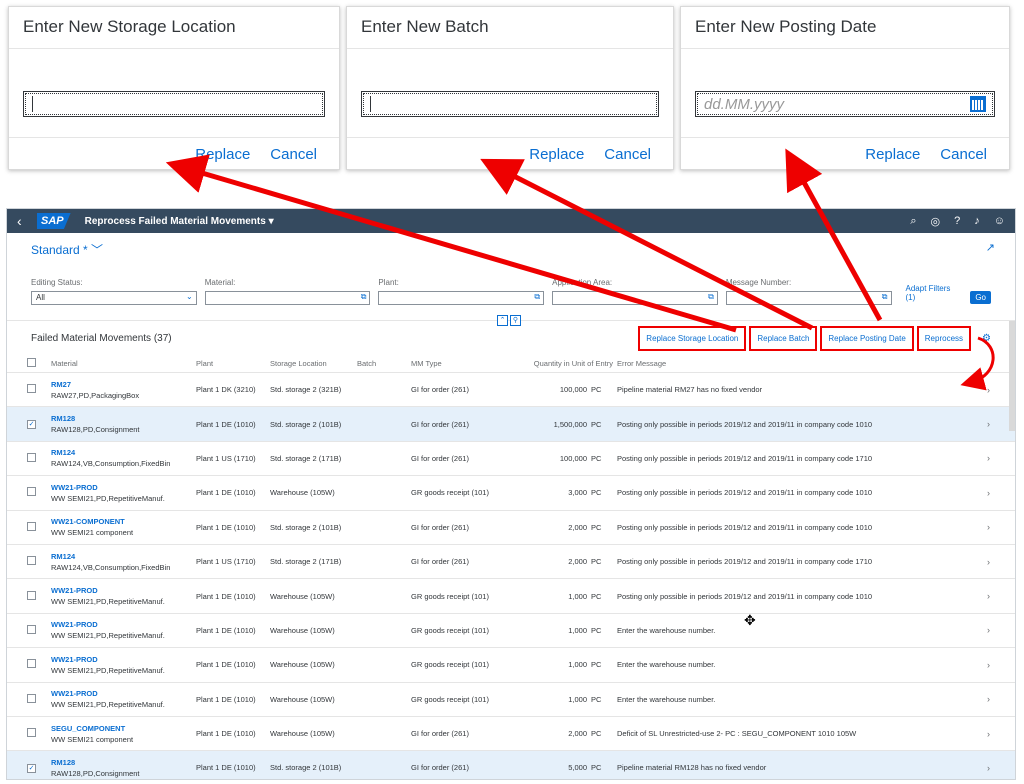 Image resolution: width=1024 pixels, height=784 pixels. Describe the element at coordinates (174, 104) in the screenshot. I see `storage-location-input` at that location.